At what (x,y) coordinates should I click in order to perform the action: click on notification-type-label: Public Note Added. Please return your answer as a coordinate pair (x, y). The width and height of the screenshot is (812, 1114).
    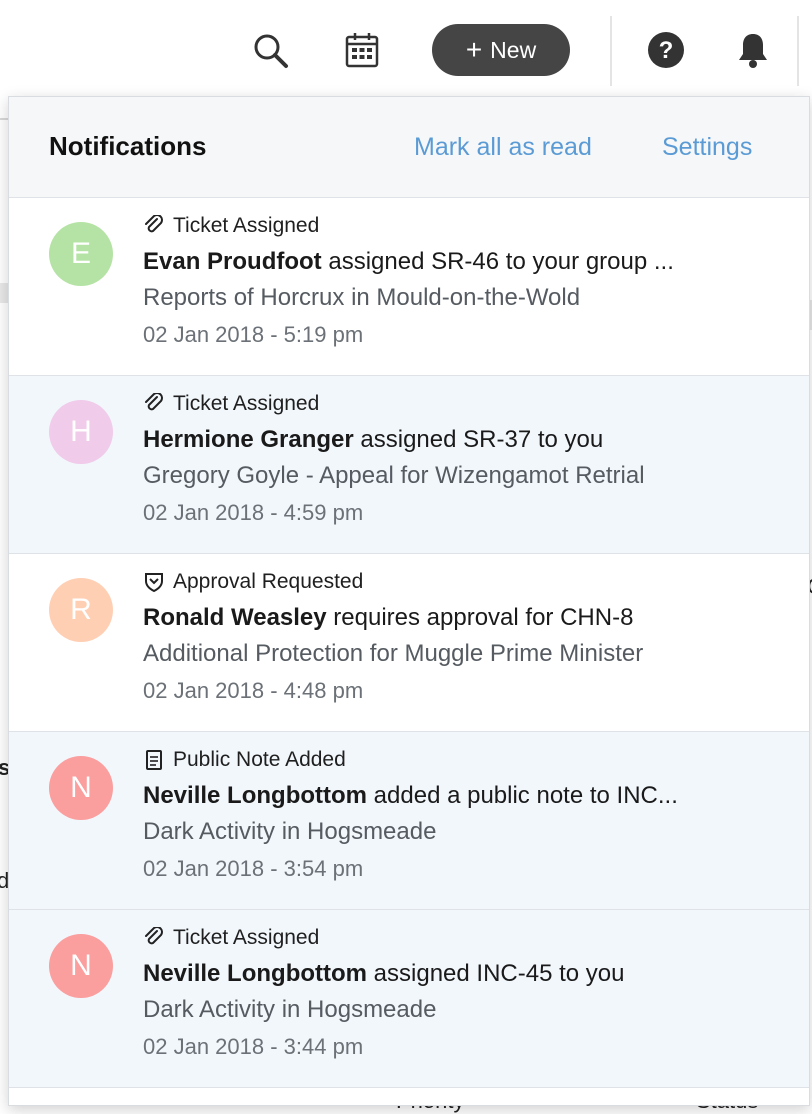
    Looking at the image, I should click on (259, 759).